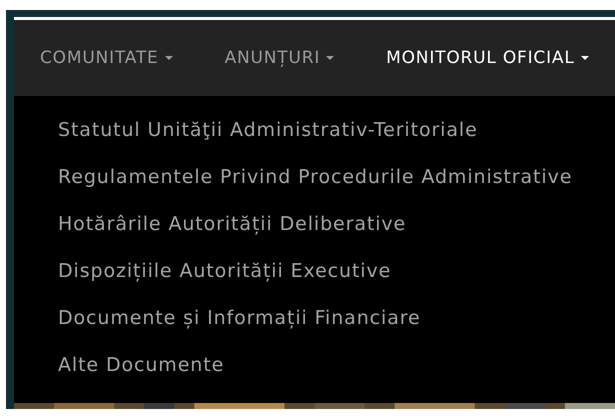 The image size is (615, 416). I want to click on nav-link: MONITORUL OFICIAL, so click(487, 58).